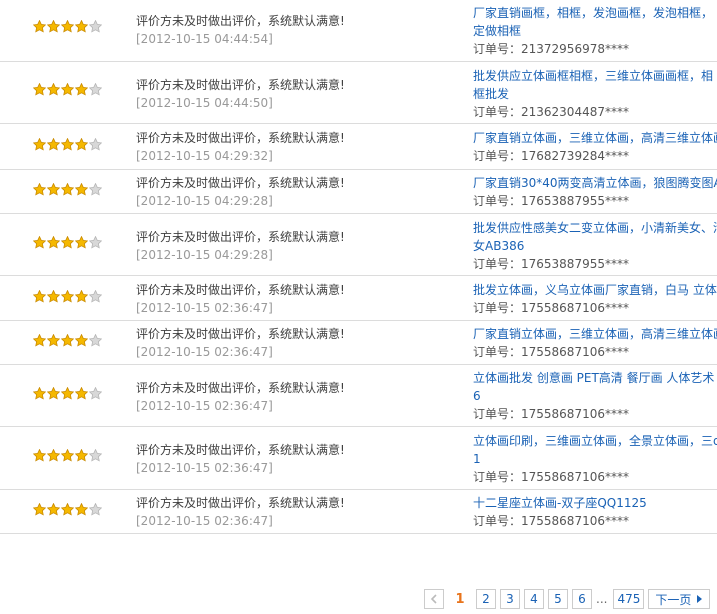  Describe the element at coordinates (204, 255) in the screenshot. I see `comment-time: [2012-10-15 04:29:28]` at that location.